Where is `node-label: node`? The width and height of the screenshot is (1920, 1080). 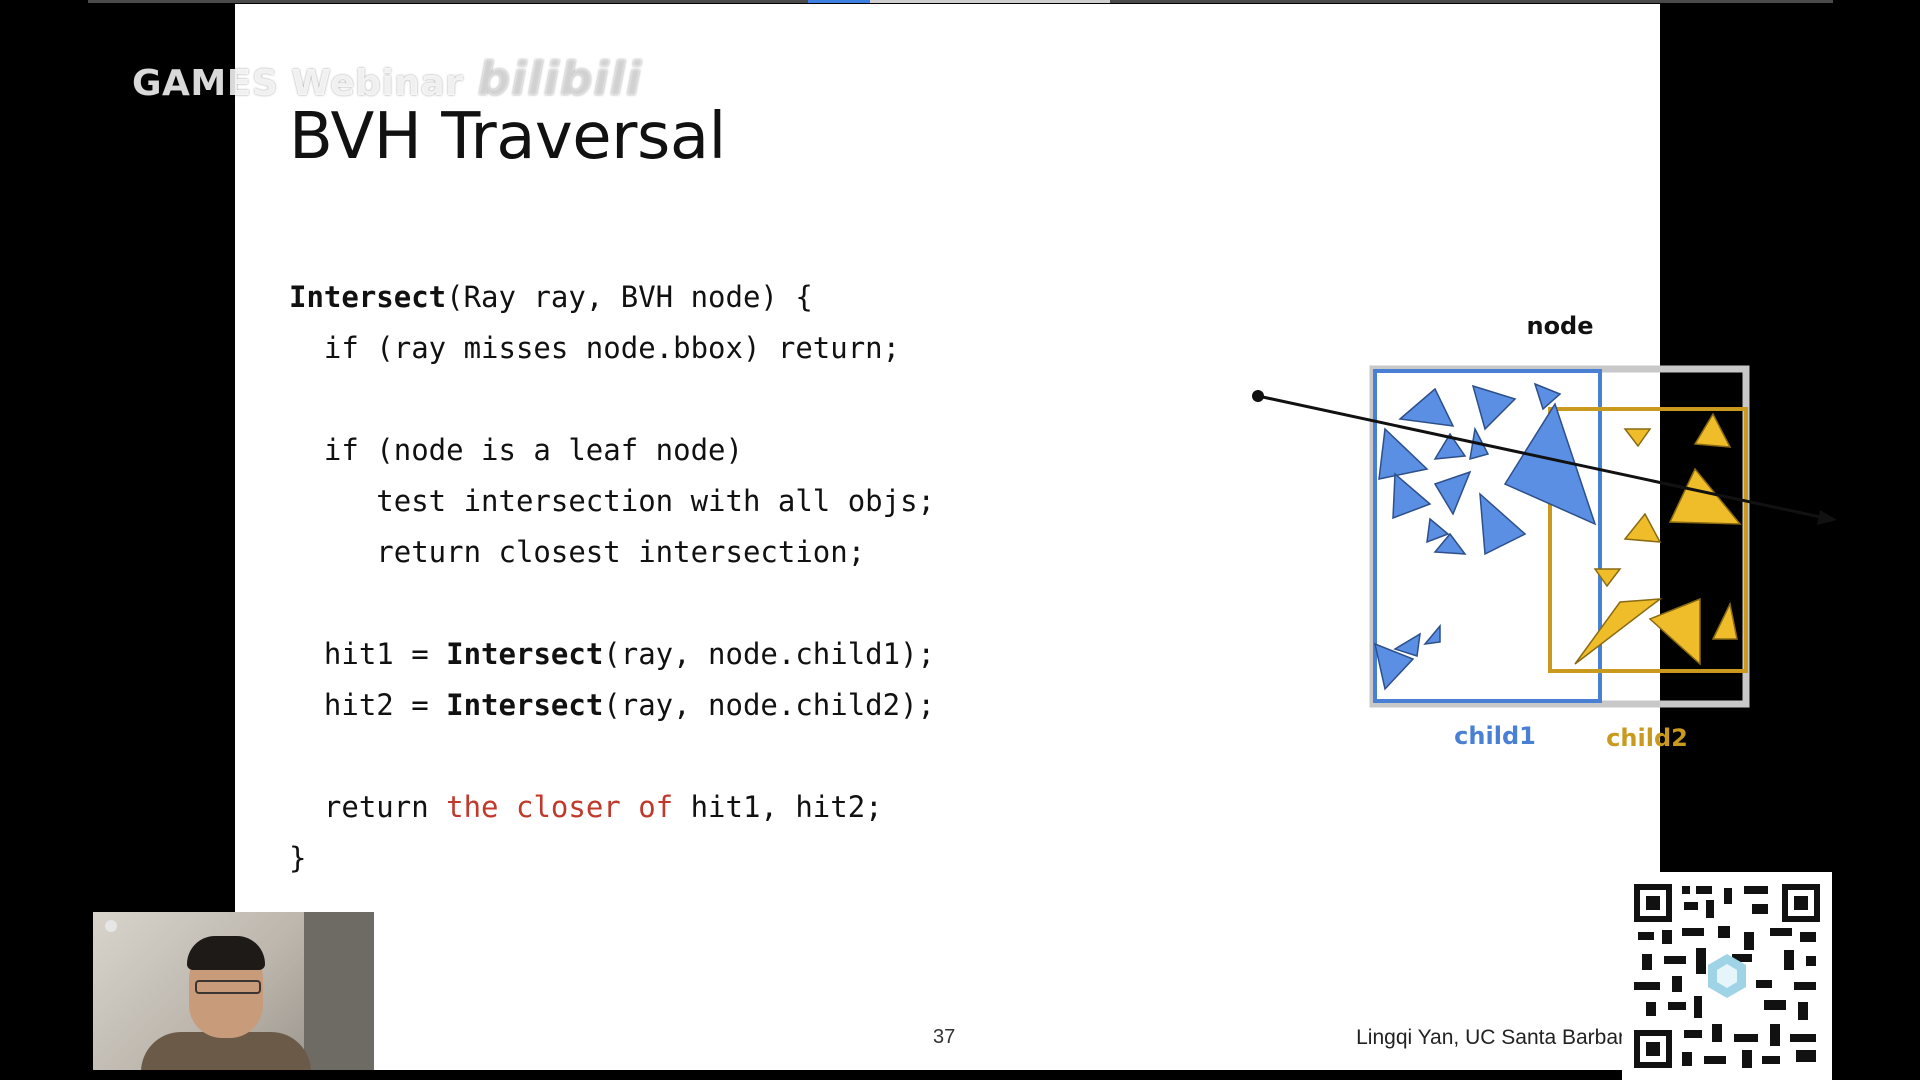
node-label: node is located at coordinates (1559, 326).